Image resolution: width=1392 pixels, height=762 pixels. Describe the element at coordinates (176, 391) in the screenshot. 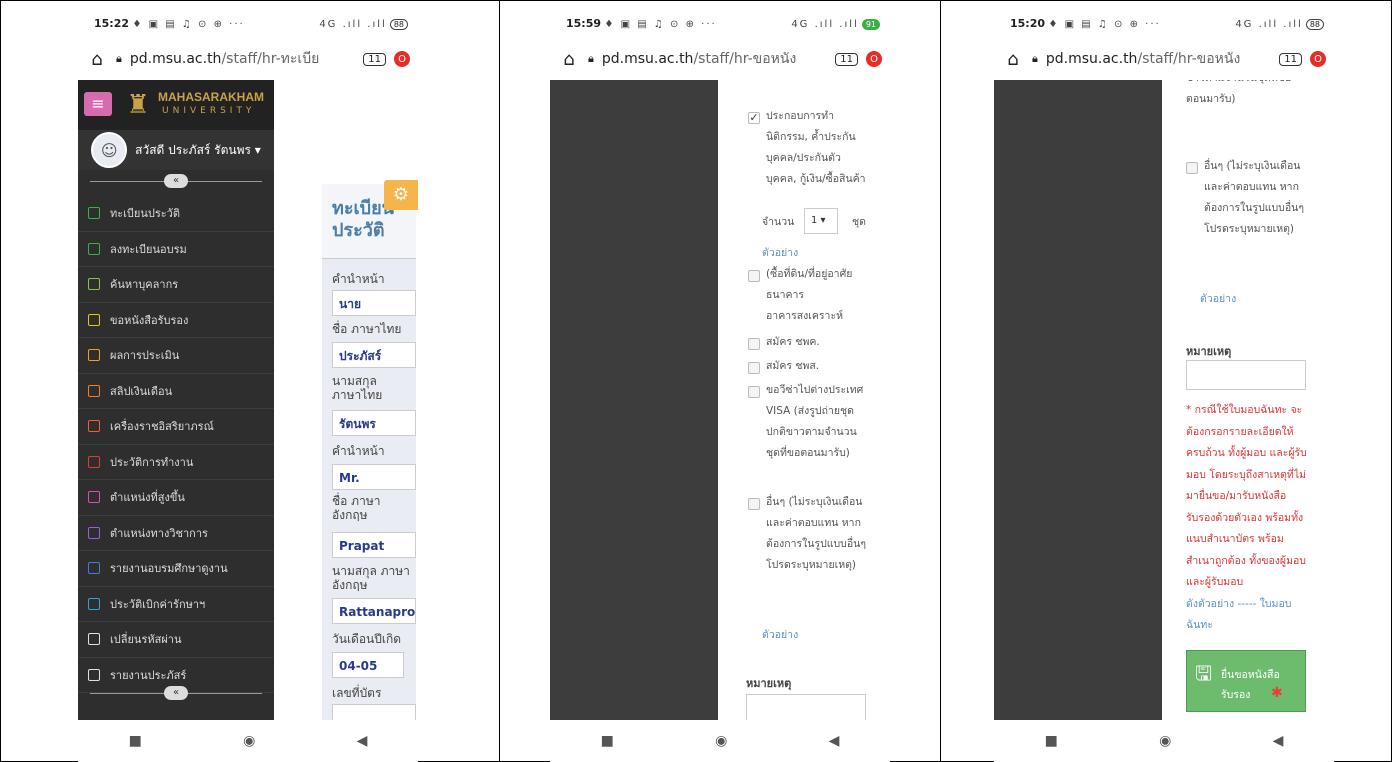

I see `sidebar-item: สลิปเงินเดือน` at that location.